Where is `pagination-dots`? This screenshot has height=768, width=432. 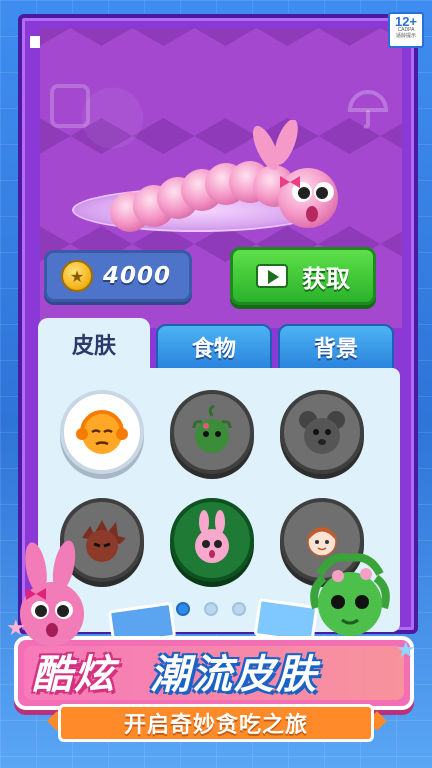
pagination-dots is located at coordinates (211, 609).